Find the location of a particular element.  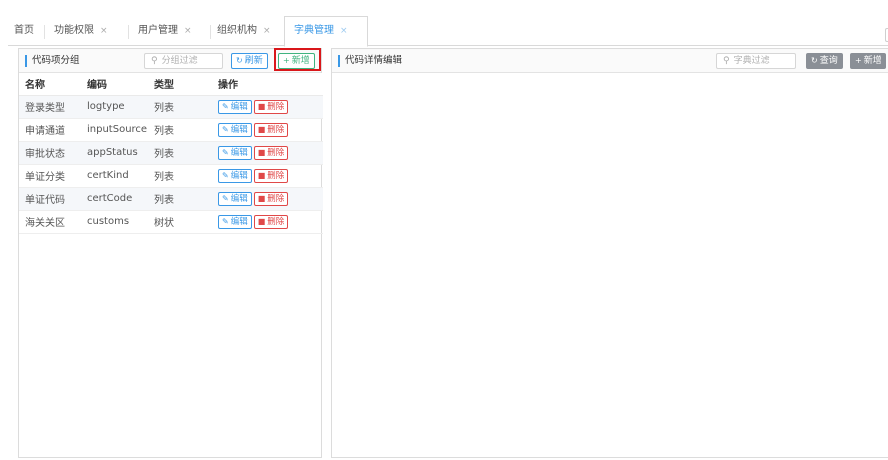

tab-user-management-label: 用户管理 is located at coordinates (158, 30).